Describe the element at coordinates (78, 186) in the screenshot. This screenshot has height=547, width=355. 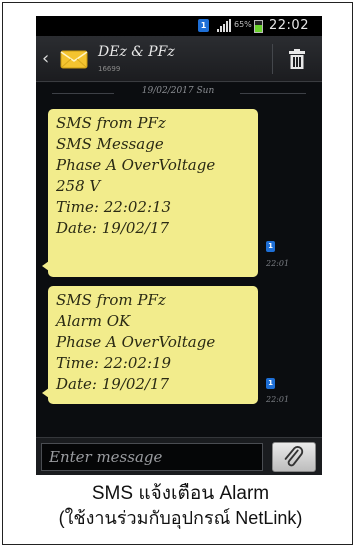
I see `message-line: 258 V` at that location.